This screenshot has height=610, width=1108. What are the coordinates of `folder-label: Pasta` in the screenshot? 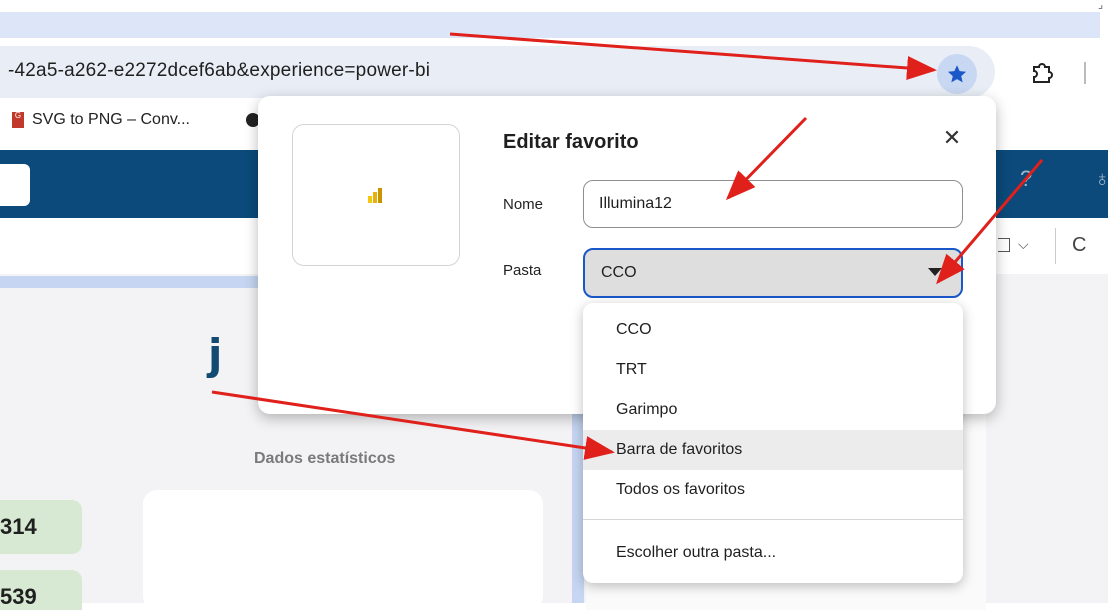 It's located at (522, 270).